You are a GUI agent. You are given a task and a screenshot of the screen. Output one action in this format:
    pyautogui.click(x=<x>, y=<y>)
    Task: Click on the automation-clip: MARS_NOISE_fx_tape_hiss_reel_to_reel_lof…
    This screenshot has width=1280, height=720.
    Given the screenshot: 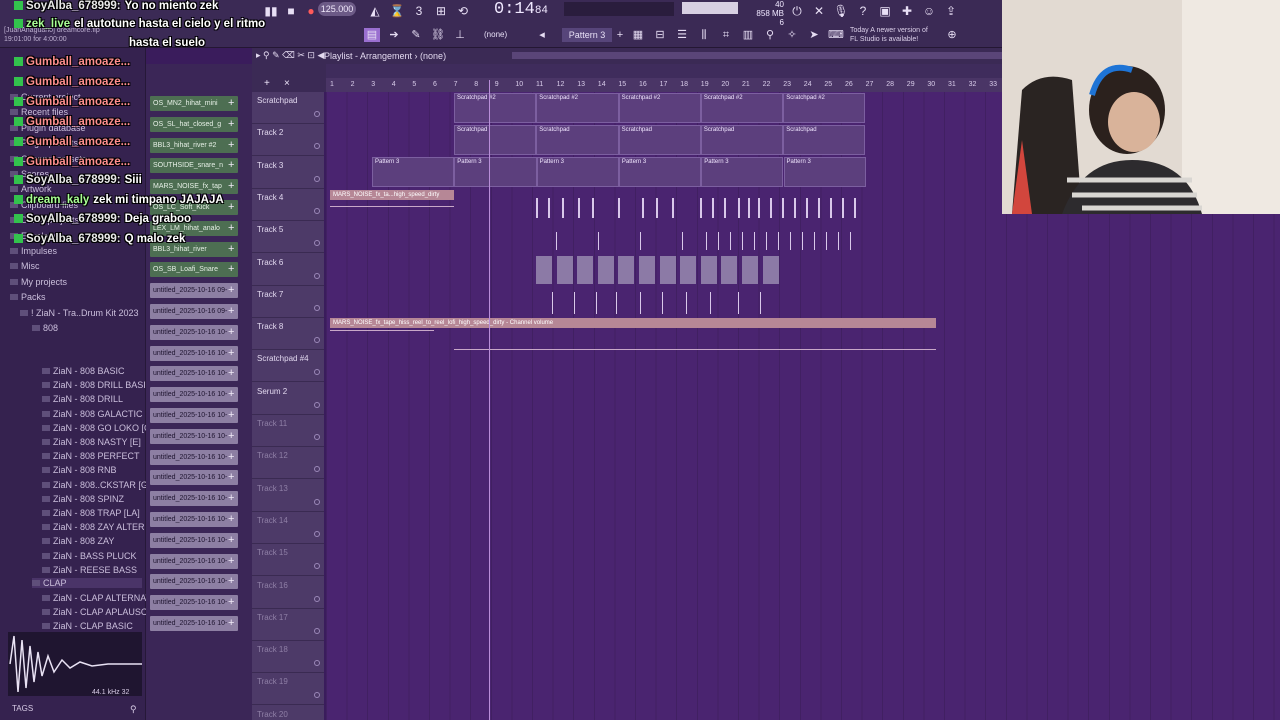 What is the action you would take?
    pyautogui.click(x=633, y=323)
    